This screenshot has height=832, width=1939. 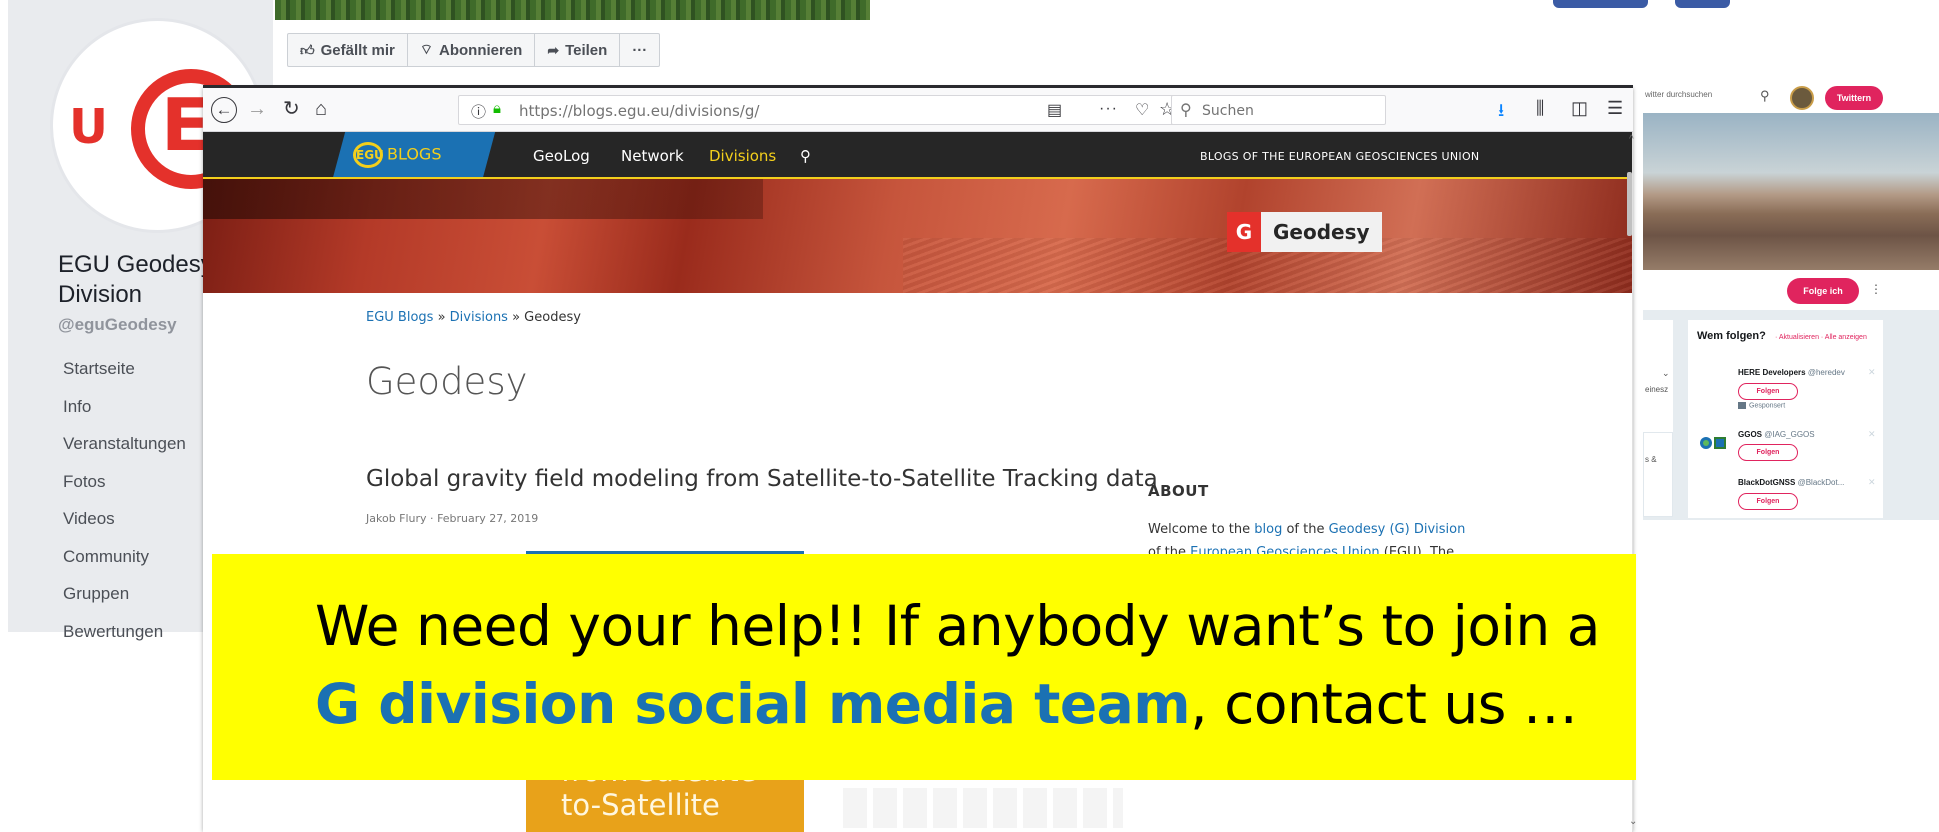 I want to click on share-button: ➦ Teilen, so click(x=578, y=50).